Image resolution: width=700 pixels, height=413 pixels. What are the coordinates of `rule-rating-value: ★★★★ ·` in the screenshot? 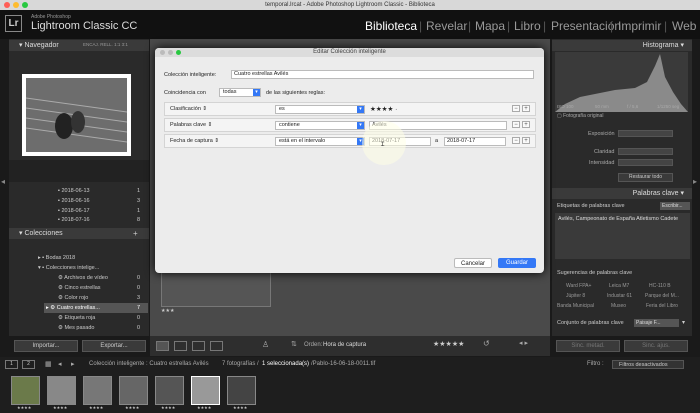 It's located at (383, 109).